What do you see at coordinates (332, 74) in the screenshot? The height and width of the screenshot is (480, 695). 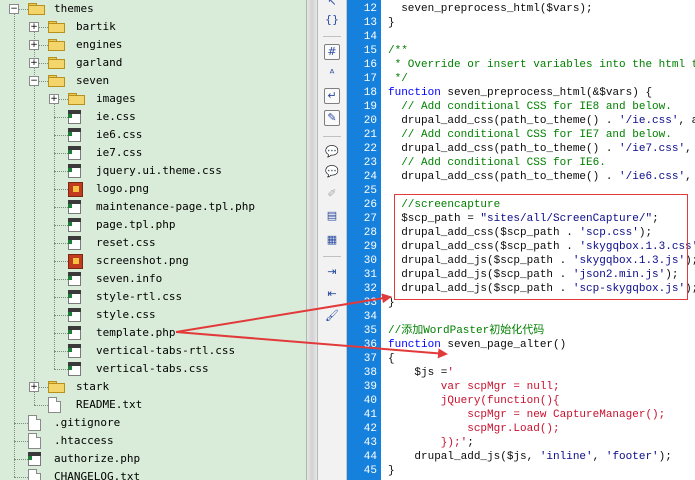 I see `spellcheck-icon: ᴬ` at bounding box center [332, 74].